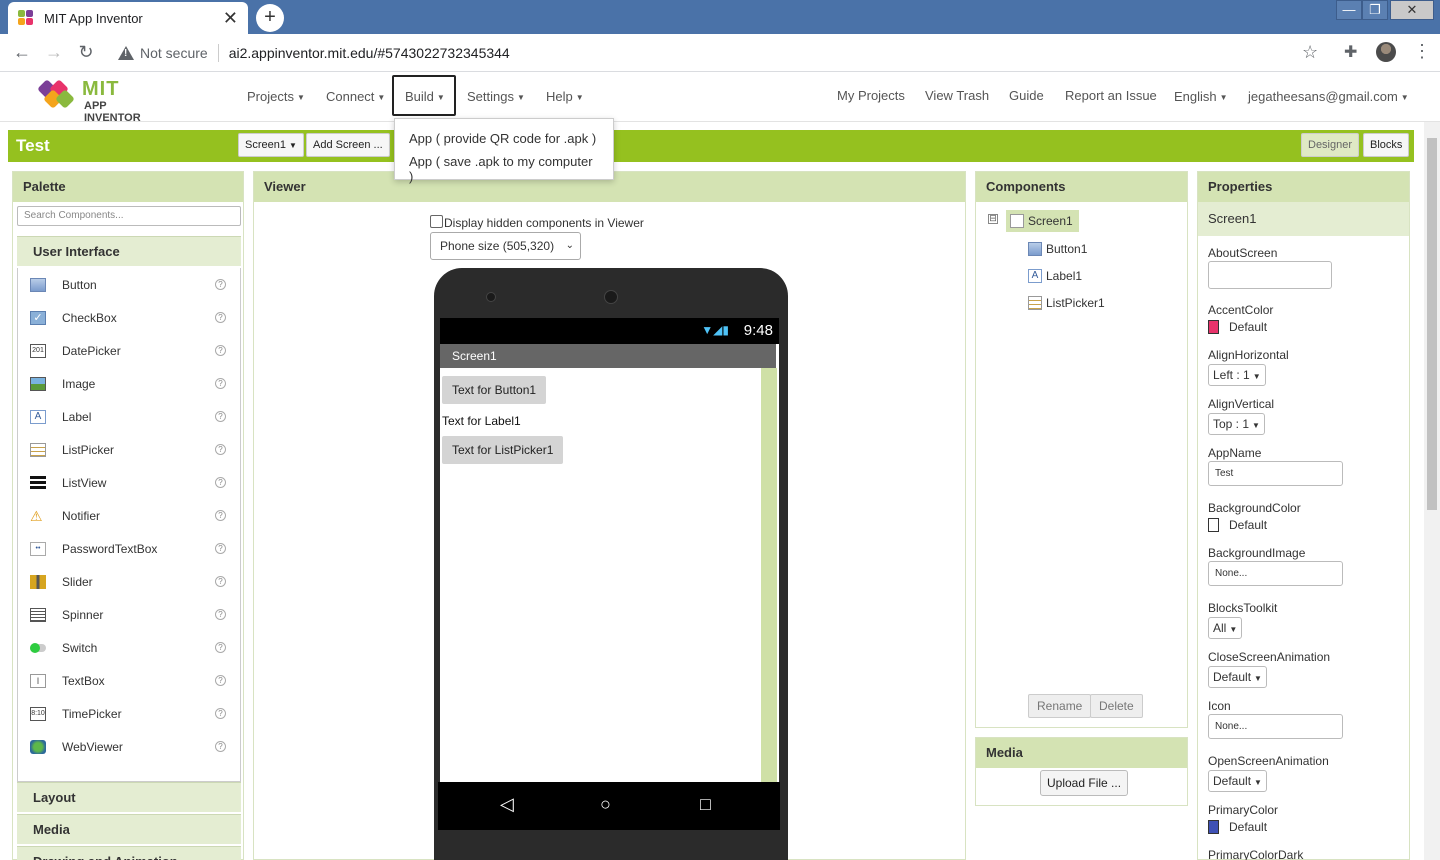 The width and height of the screenshot is (1440, 860). I want to click on language-menu: English ▼, so click(1201, 96).